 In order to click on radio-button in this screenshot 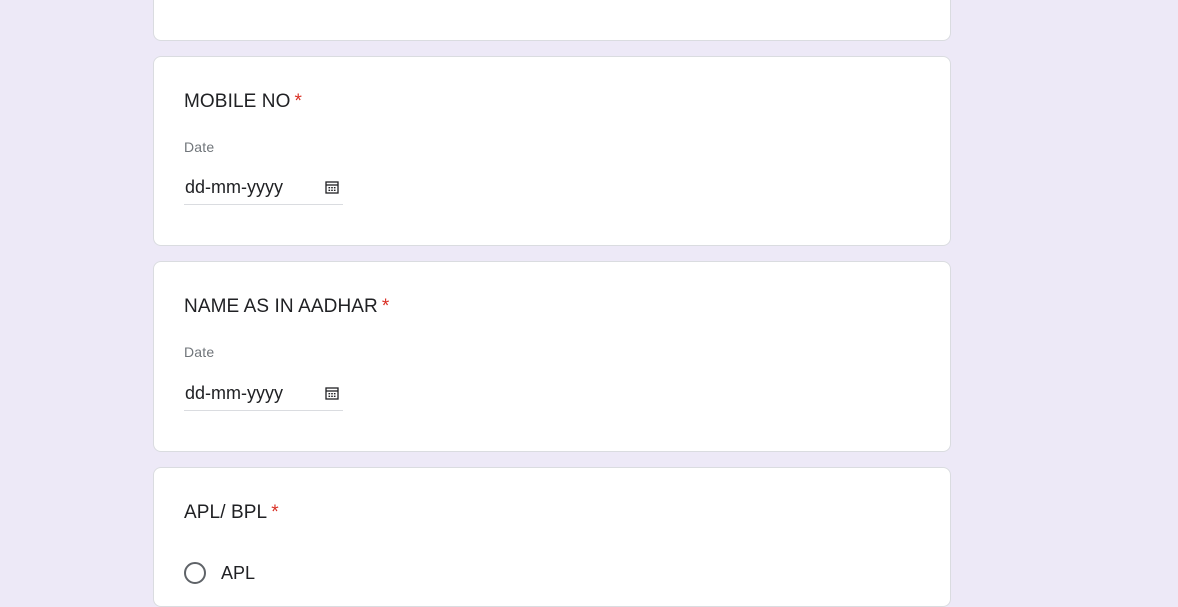, I will do `click(195, 573)`.